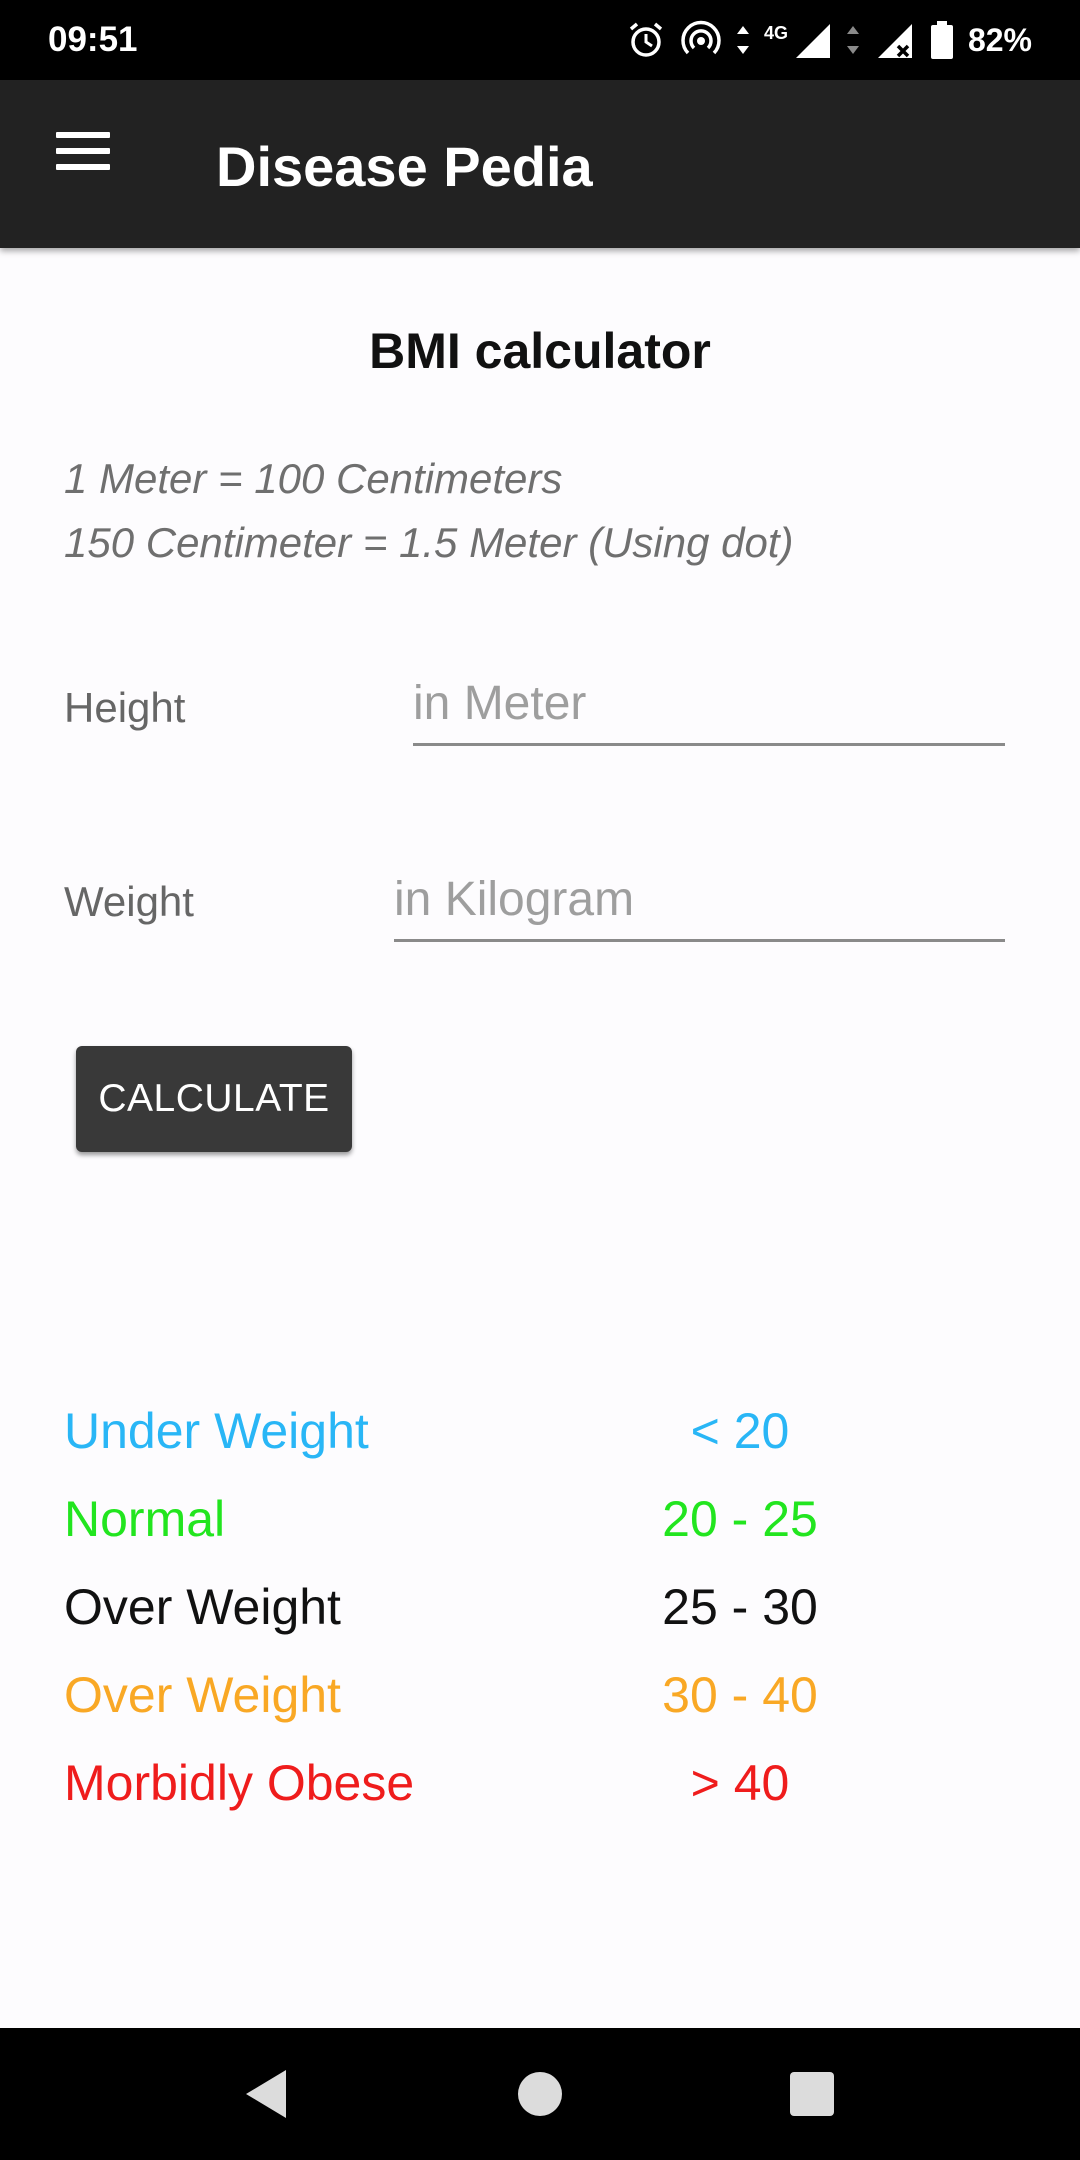 Image resolution: width=1080 pixels, height=2160 pixels. What do you see at coordinates (740, 1783) in the screenshot?
I see `bmi-range: > 40` at bounding box center [740, 1783].